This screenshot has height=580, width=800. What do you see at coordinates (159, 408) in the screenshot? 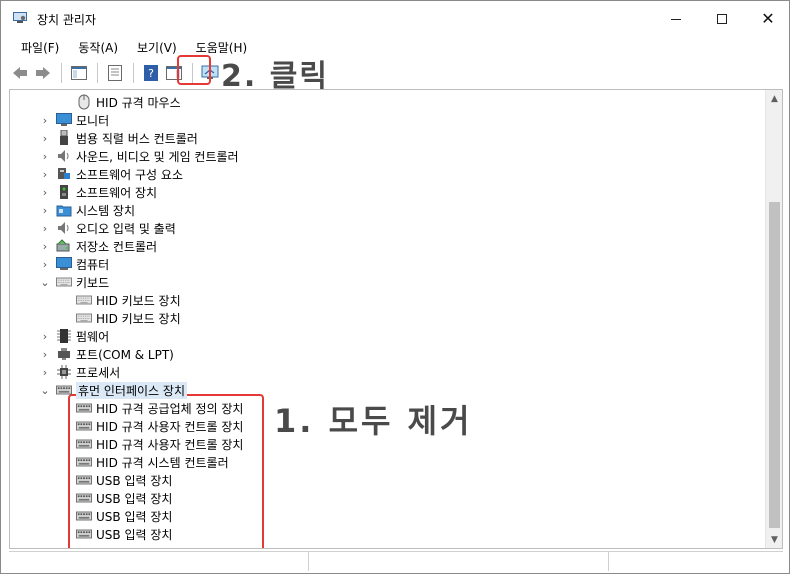
I see `tree-device-item: HID 규격 공급업체 정의 장치` at bounding box center [159, 408].